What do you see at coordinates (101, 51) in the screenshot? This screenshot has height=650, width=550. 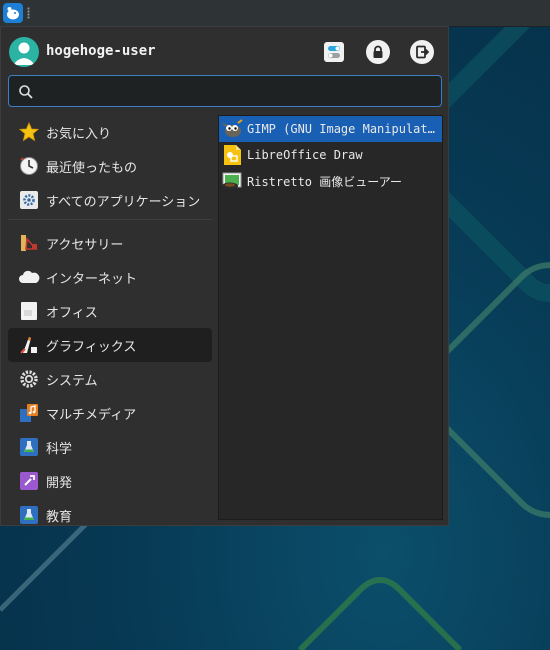 I see `user-name: hogehoge-user` at bounding box center [101, 51].